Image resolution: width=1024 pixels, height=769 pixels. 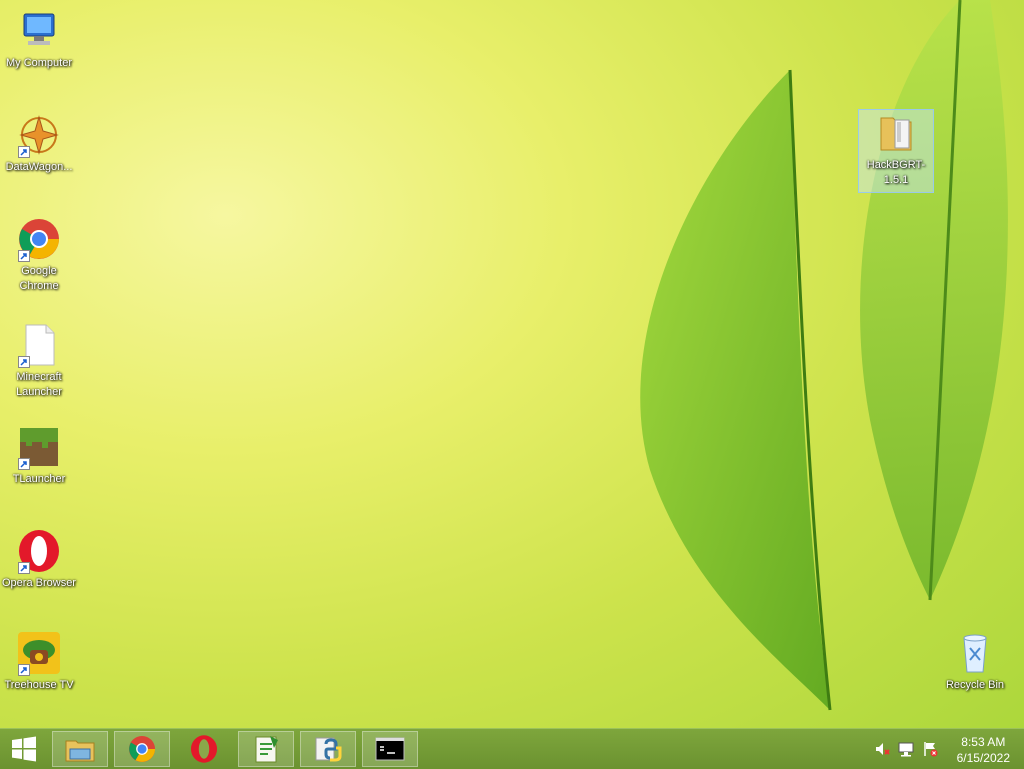 I want to click on taskbar-python, so click(x=328, y=749).